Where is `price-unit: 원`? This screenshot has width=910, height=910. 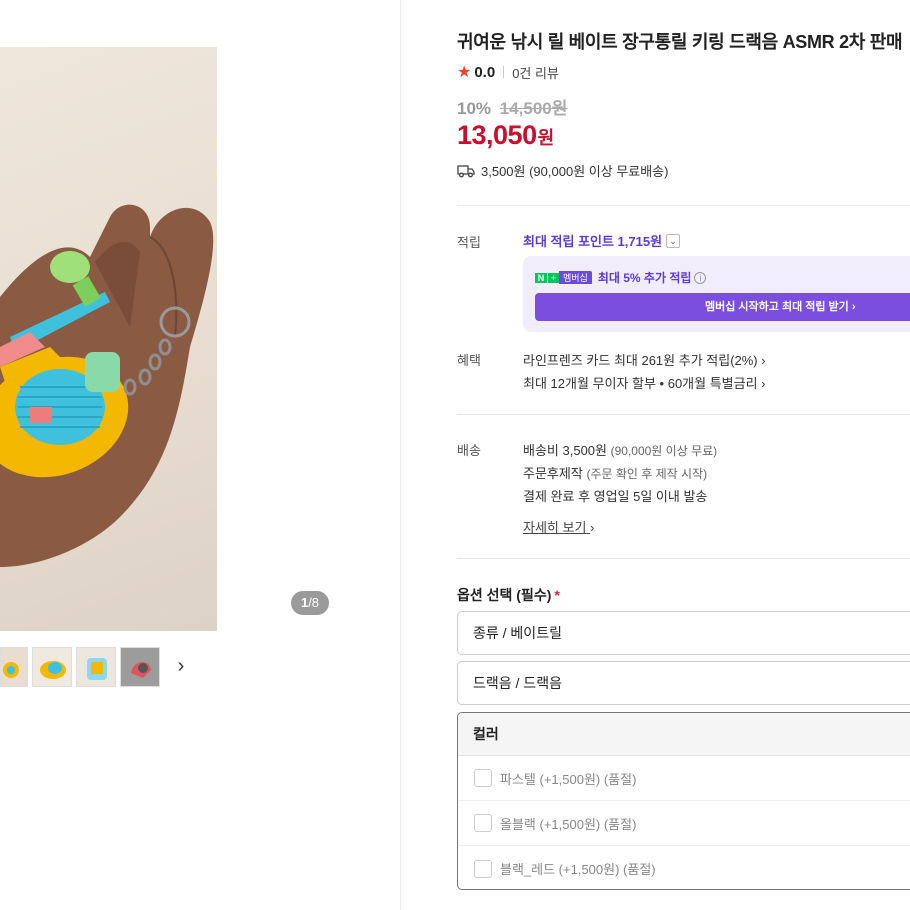 price-unit: 원 is located at coordinates (546, 138).